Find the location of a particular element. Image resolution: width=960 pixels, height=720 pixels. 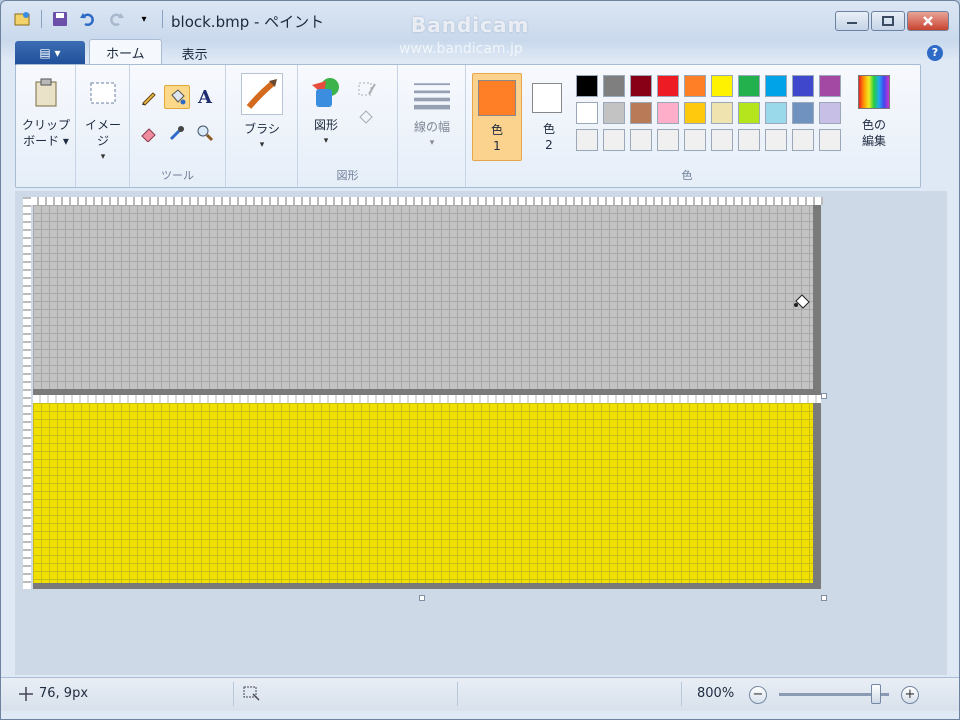

watermark-url: www.bandicam.jp is located at coordinates (461, 49).